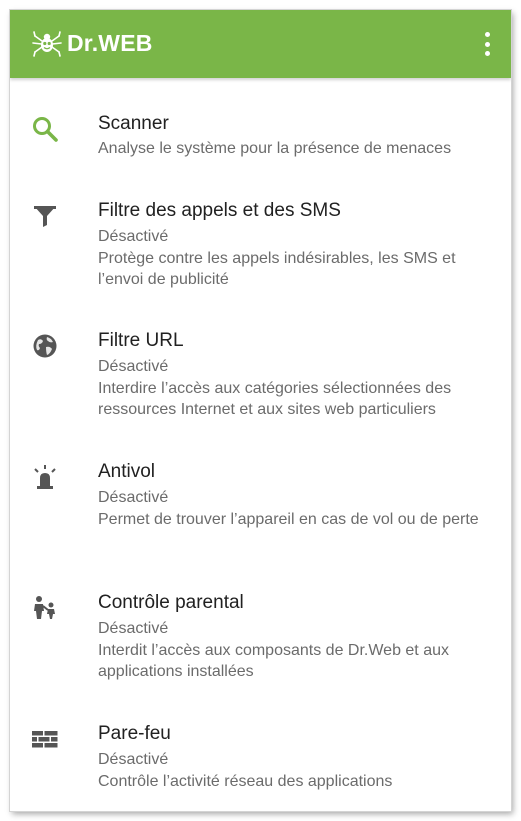 The height and width of the screenshot is (821, 521). Describe the element at coordinates (110, 43) in the screenshot. I see `brand-name: Dr.WEB` at that location.